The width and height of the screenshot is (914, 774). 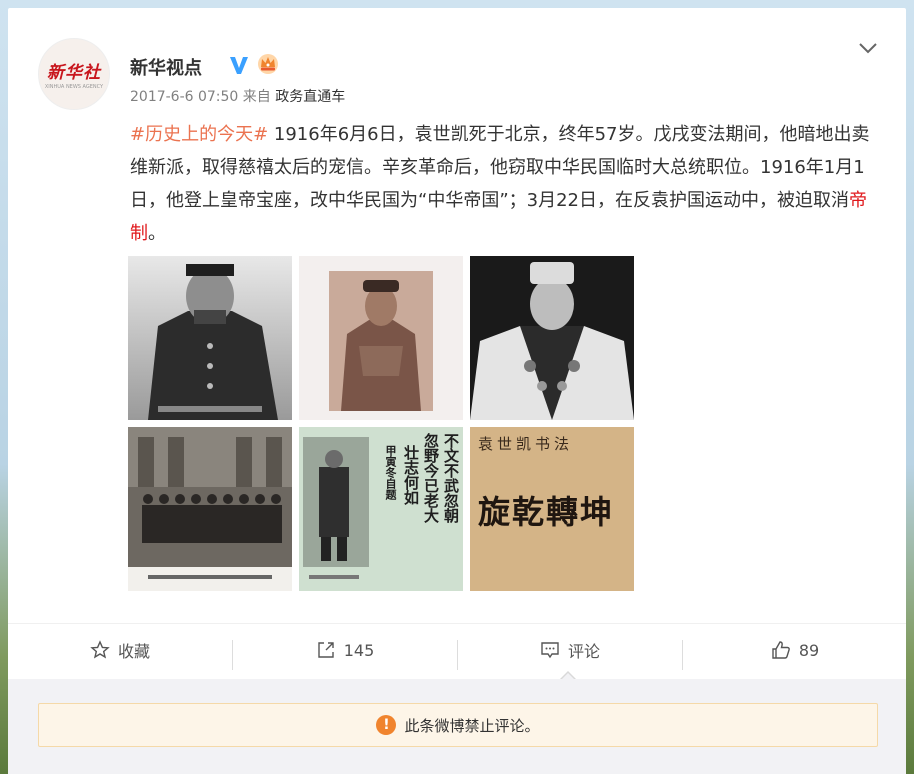 I want to click on comment-area: ! 此条微博禁止评论。, so click(x=457, y=726).